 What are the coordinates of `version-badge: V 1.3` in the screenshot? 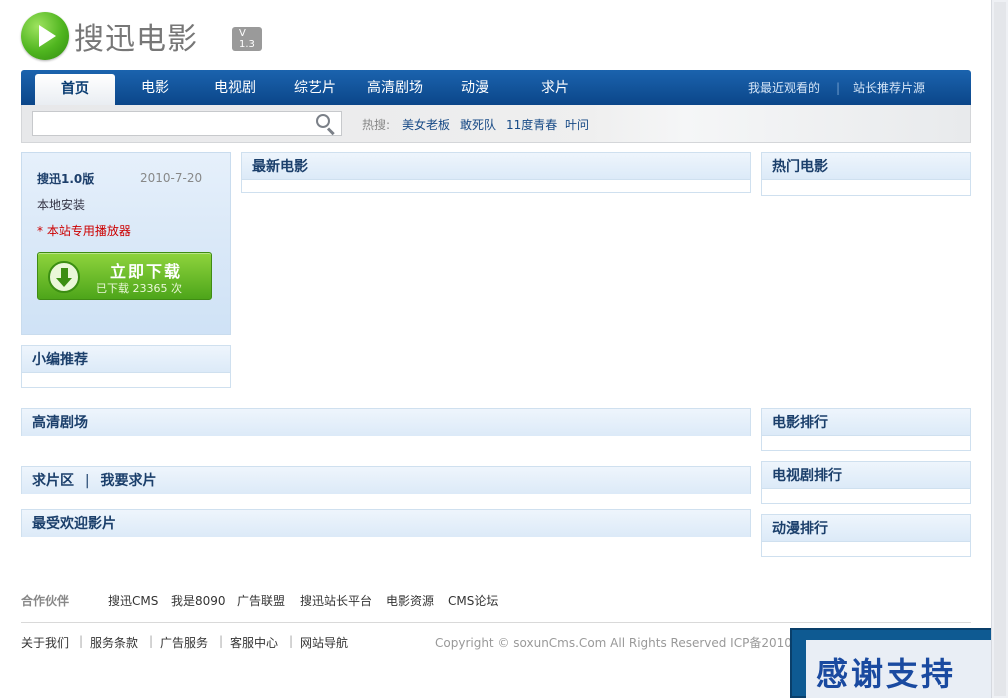 It's located at (247, 39).